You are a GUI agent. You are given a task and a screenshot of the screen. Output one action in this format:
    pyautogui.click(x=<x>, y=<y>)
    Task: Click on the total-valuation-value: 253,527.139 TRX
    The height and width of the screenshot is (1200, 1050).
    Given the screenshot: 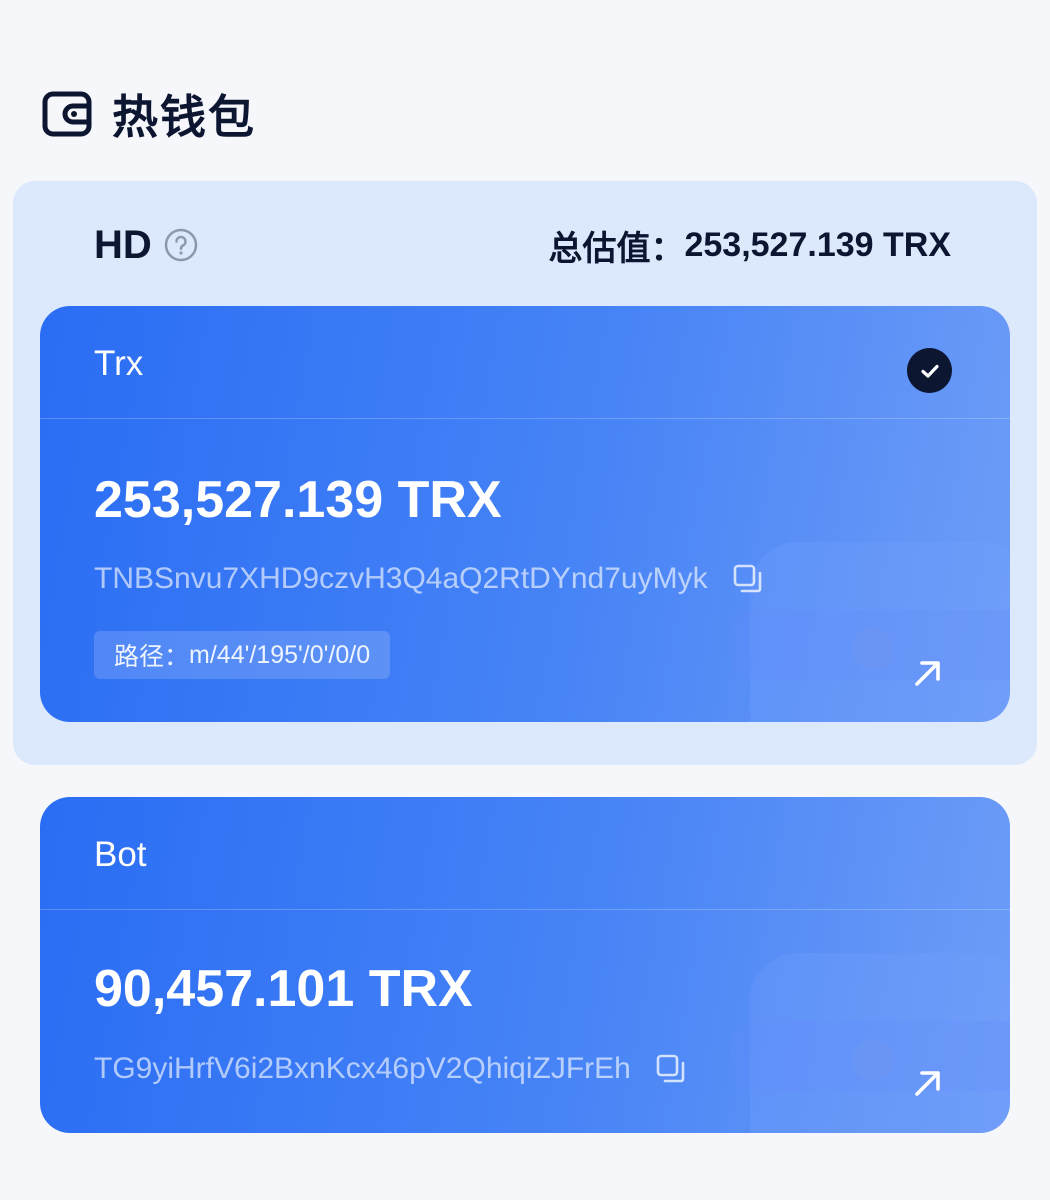 What is the action you would take?
    pyautogui.click(x=817, y=244)
    